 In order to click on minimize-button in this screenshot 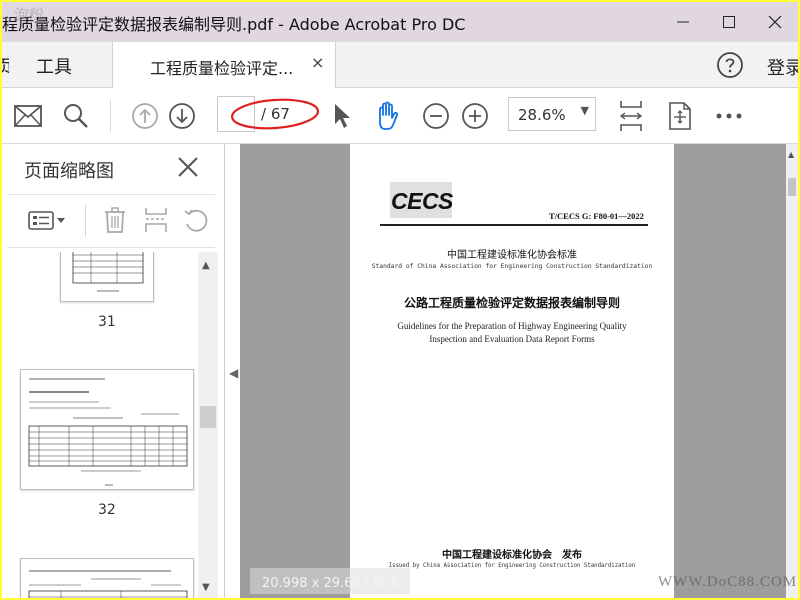, I will do `click(683, 22)`.